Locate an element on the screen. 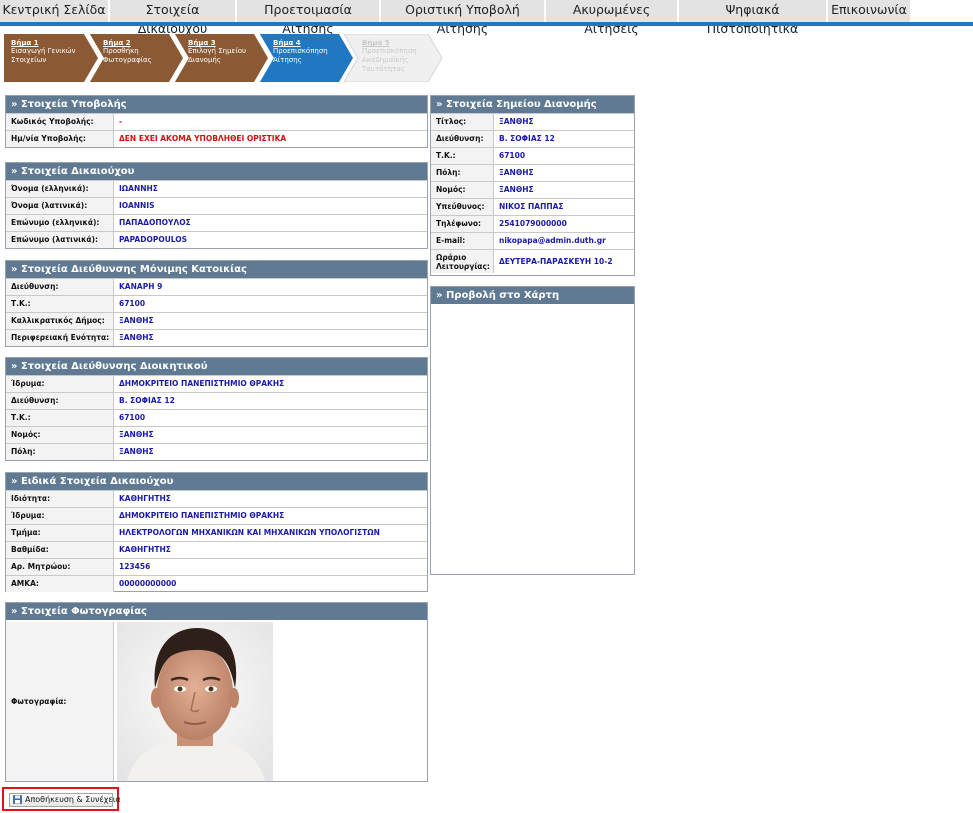 This screenshot has width=973, height=813. field-value: ΔΗΜΟΚΡΙΤΕΙΟ ΠΑΝΕΠΙΣΤΗΜΙΟ ΘΡΑΚΗΣ is located at coordinates (202, 383).